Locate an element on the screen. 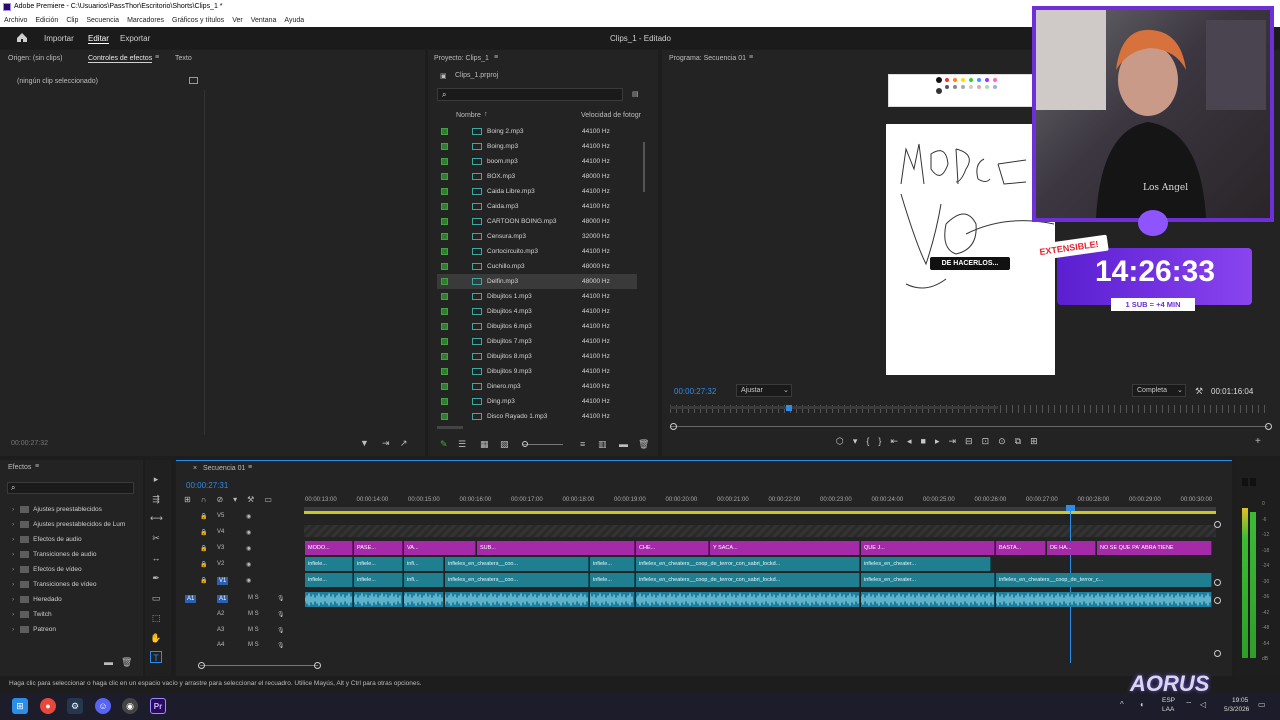 This screenshot has height=720, width=1280. extract-icon: ⊡ is located at coordinates (990, 441).